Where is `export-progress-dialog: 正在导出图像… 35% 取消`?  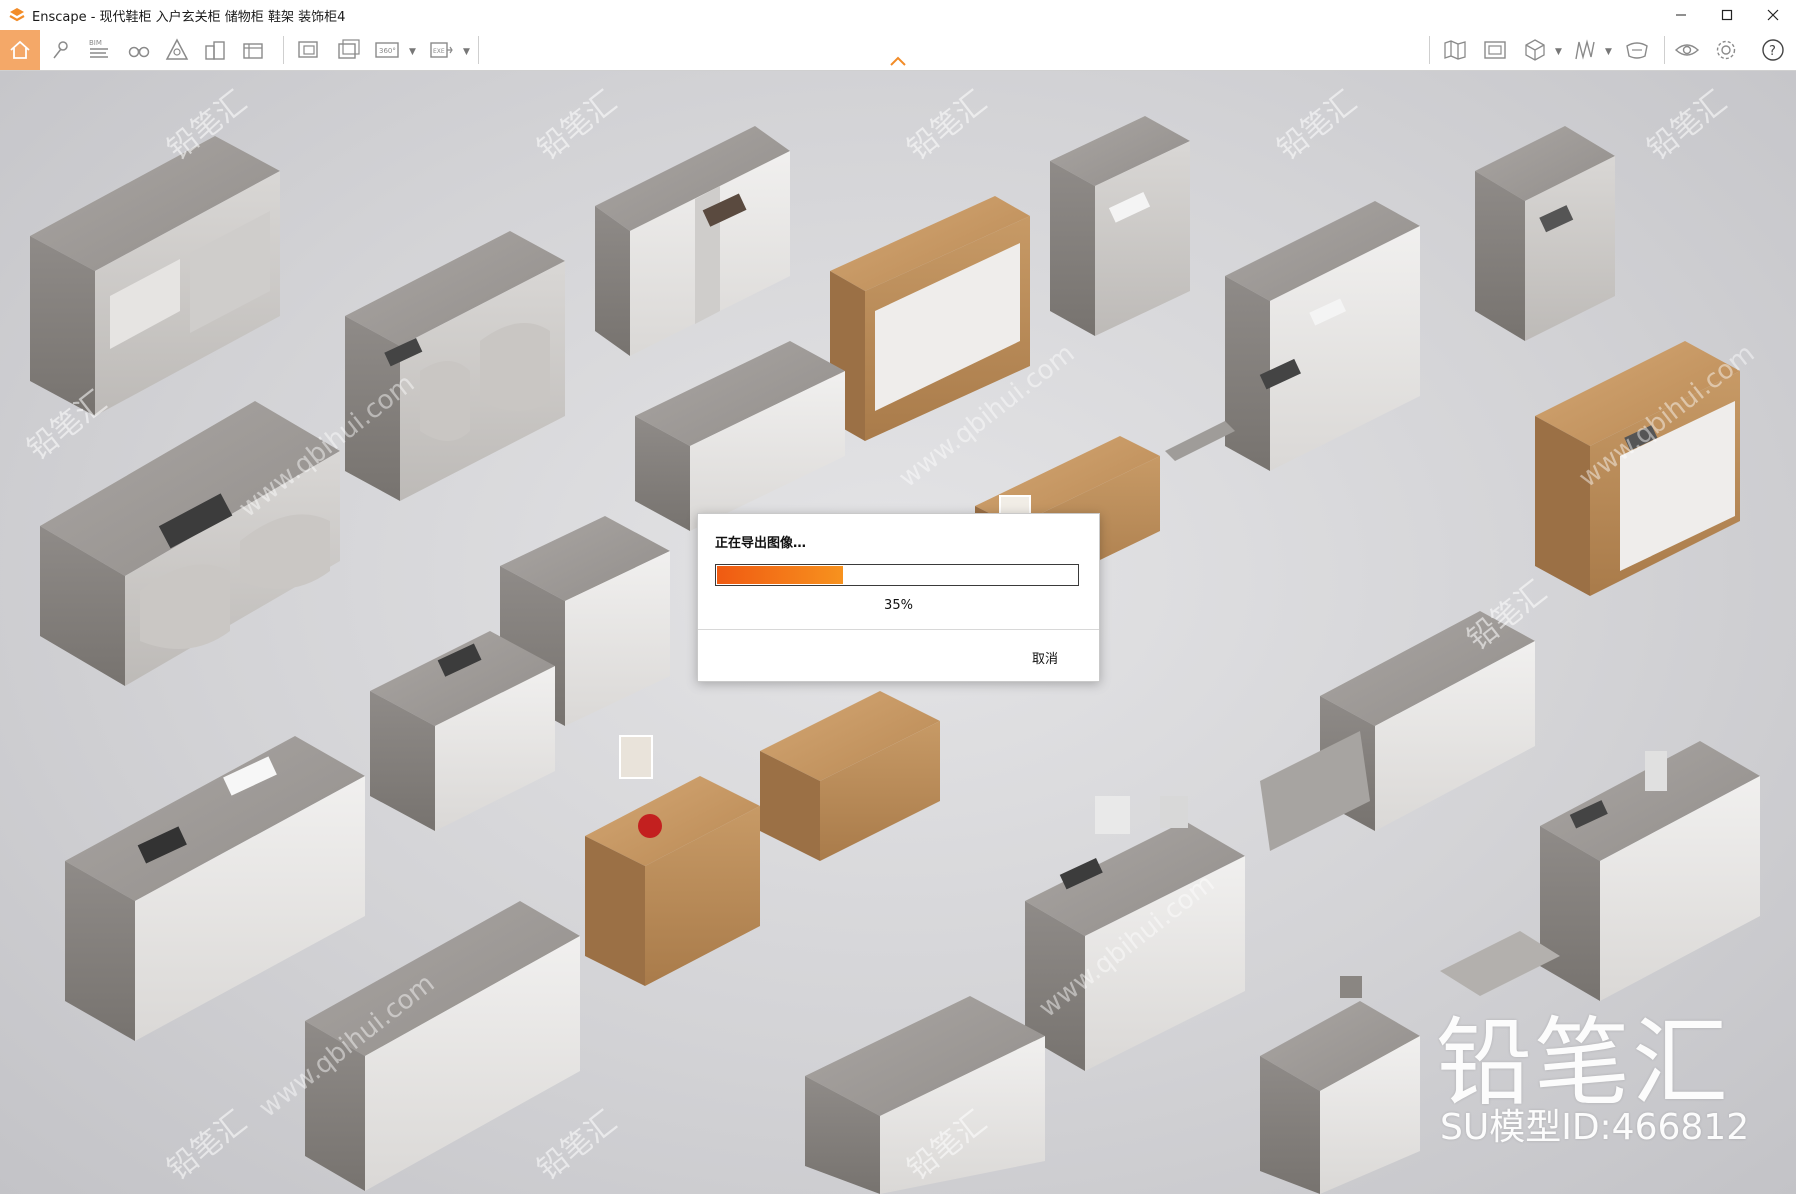
export-progress-dialog: 正在导出图像… 35% 取消 is located at coordinates (898, 597).